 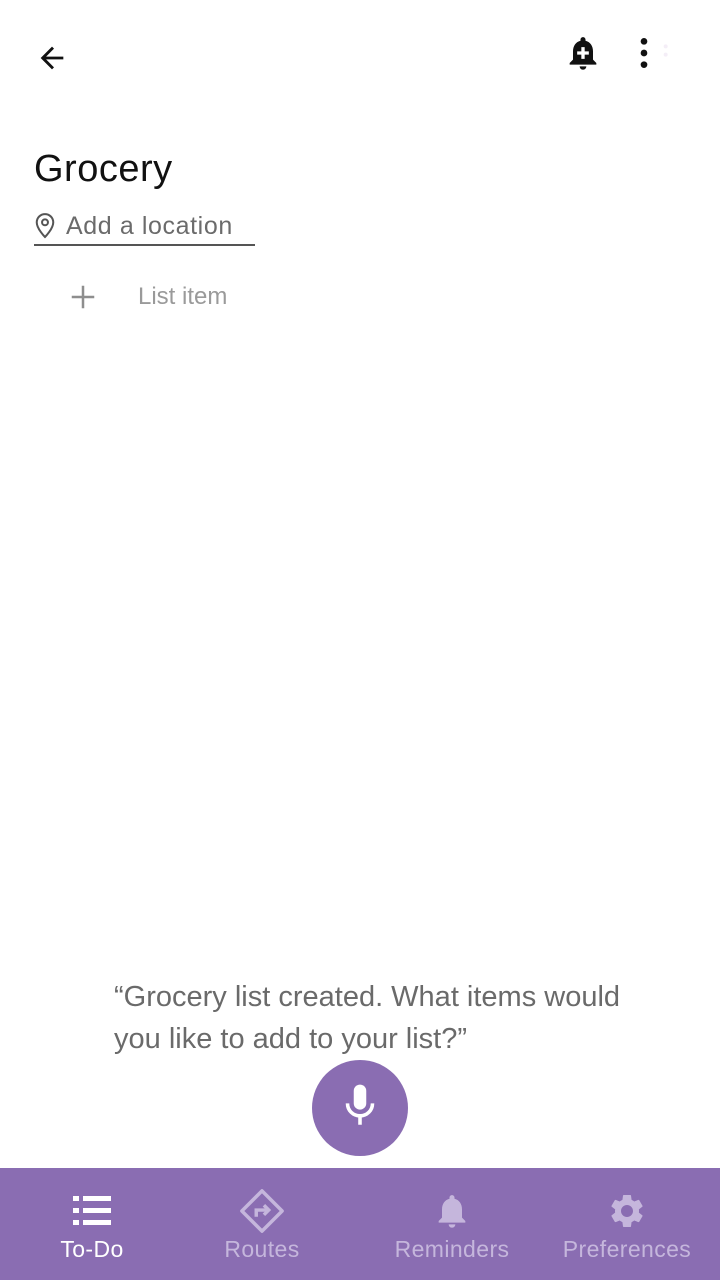 I want to click on add-list-item-row: List item, so click(x=210, y=297).